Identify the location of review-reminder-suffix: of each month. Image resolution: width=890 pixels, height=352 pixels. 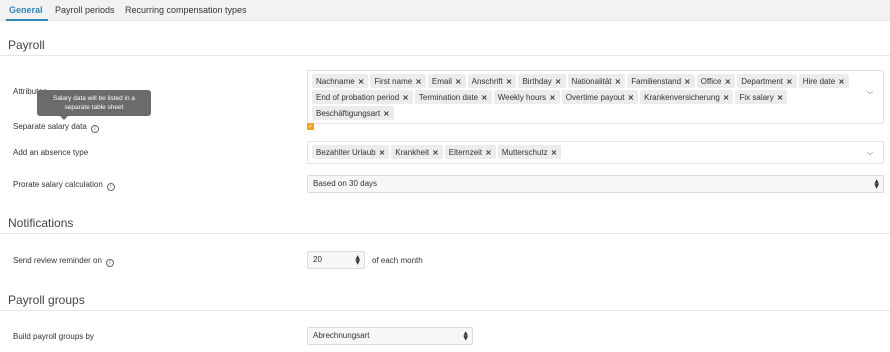
(397, 260).